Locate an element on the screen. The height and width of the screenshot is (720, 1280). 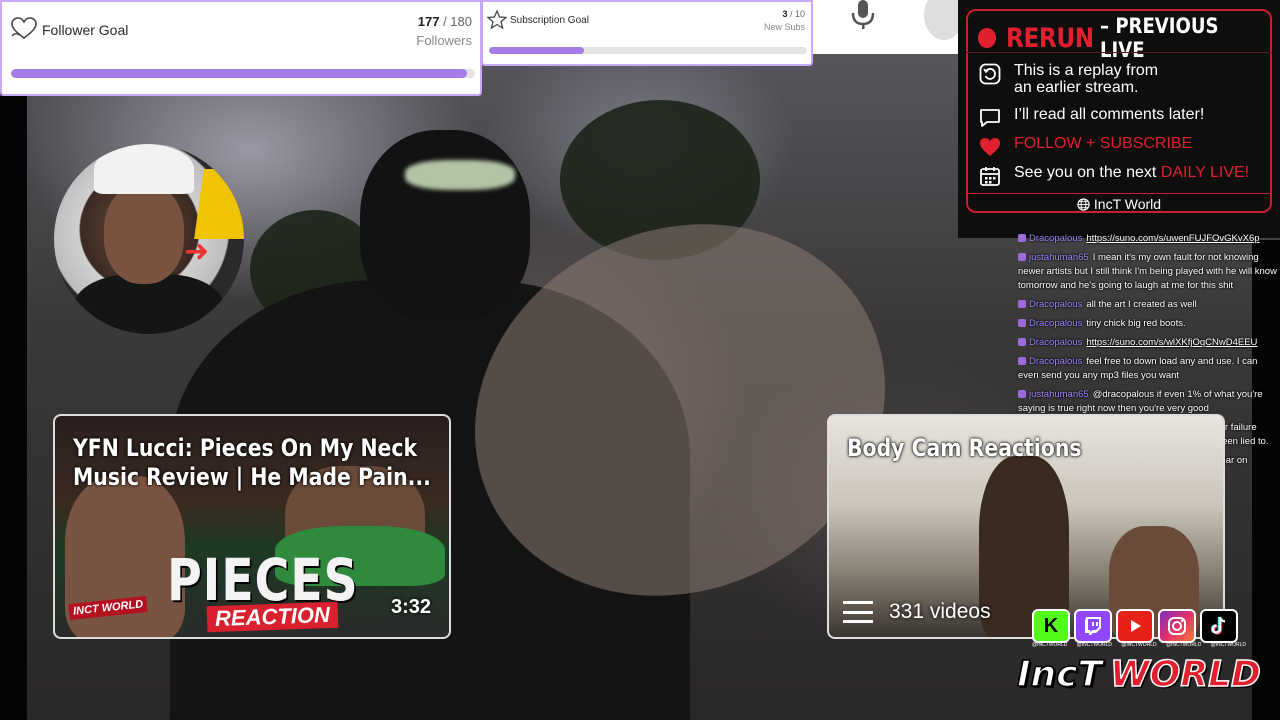
left-letterbox is located at coordinates (13, 408).